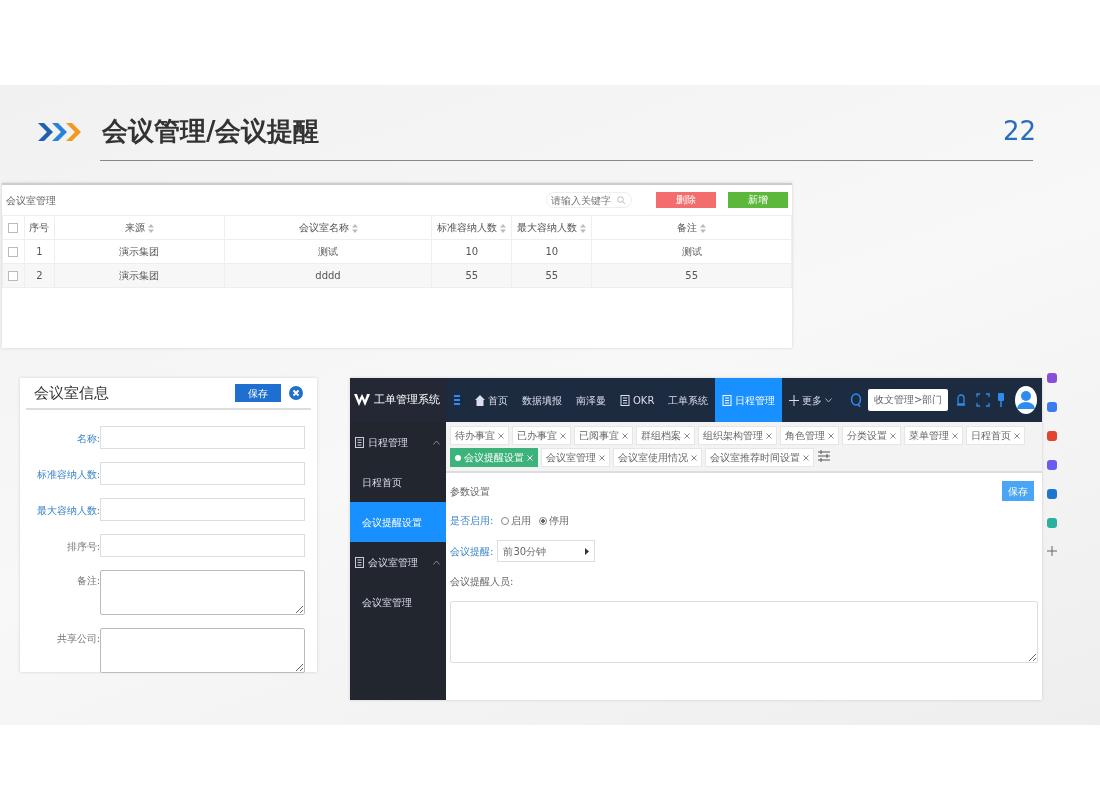 This screenshot has width=1100, height=800. I want to click on tab: 角色管理, so click(809, 435).